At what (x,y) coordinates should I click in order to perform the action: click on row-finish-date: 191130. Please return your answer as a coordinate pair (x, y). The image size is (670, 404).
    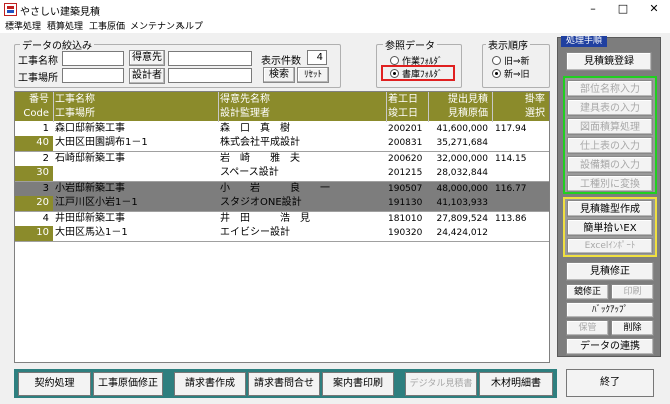
    Looking at the image, I should click on (405, 203).